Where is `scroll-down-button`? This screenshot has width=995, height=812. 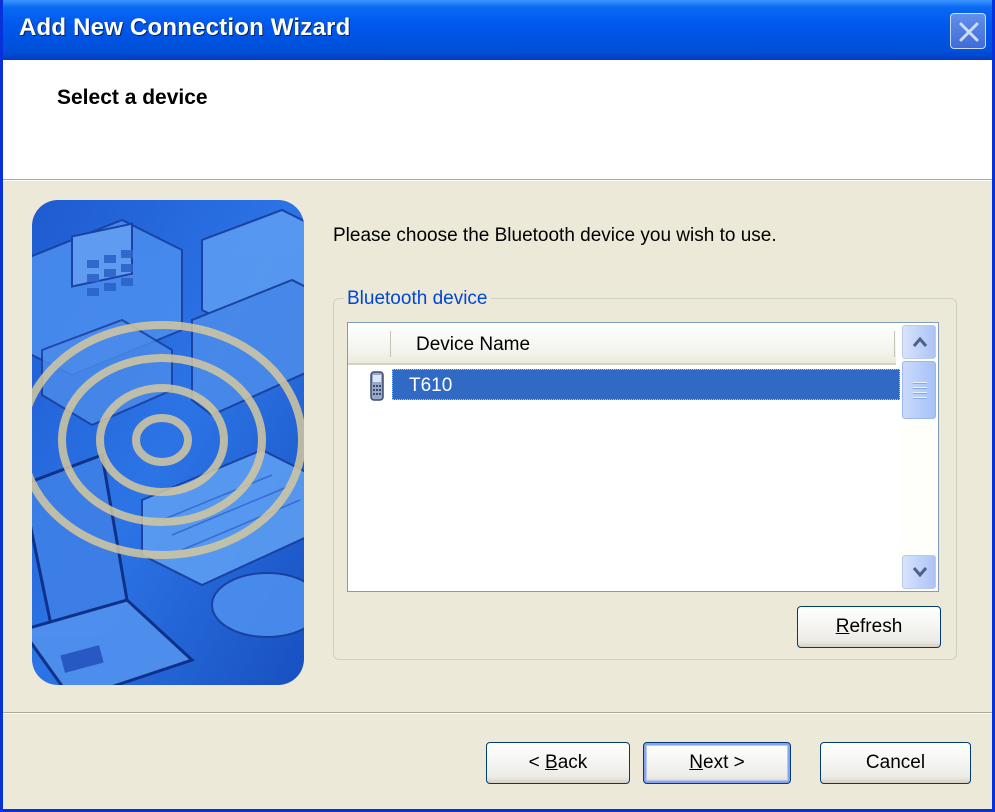 scroll-down-button is located at coordinates (919, 572).